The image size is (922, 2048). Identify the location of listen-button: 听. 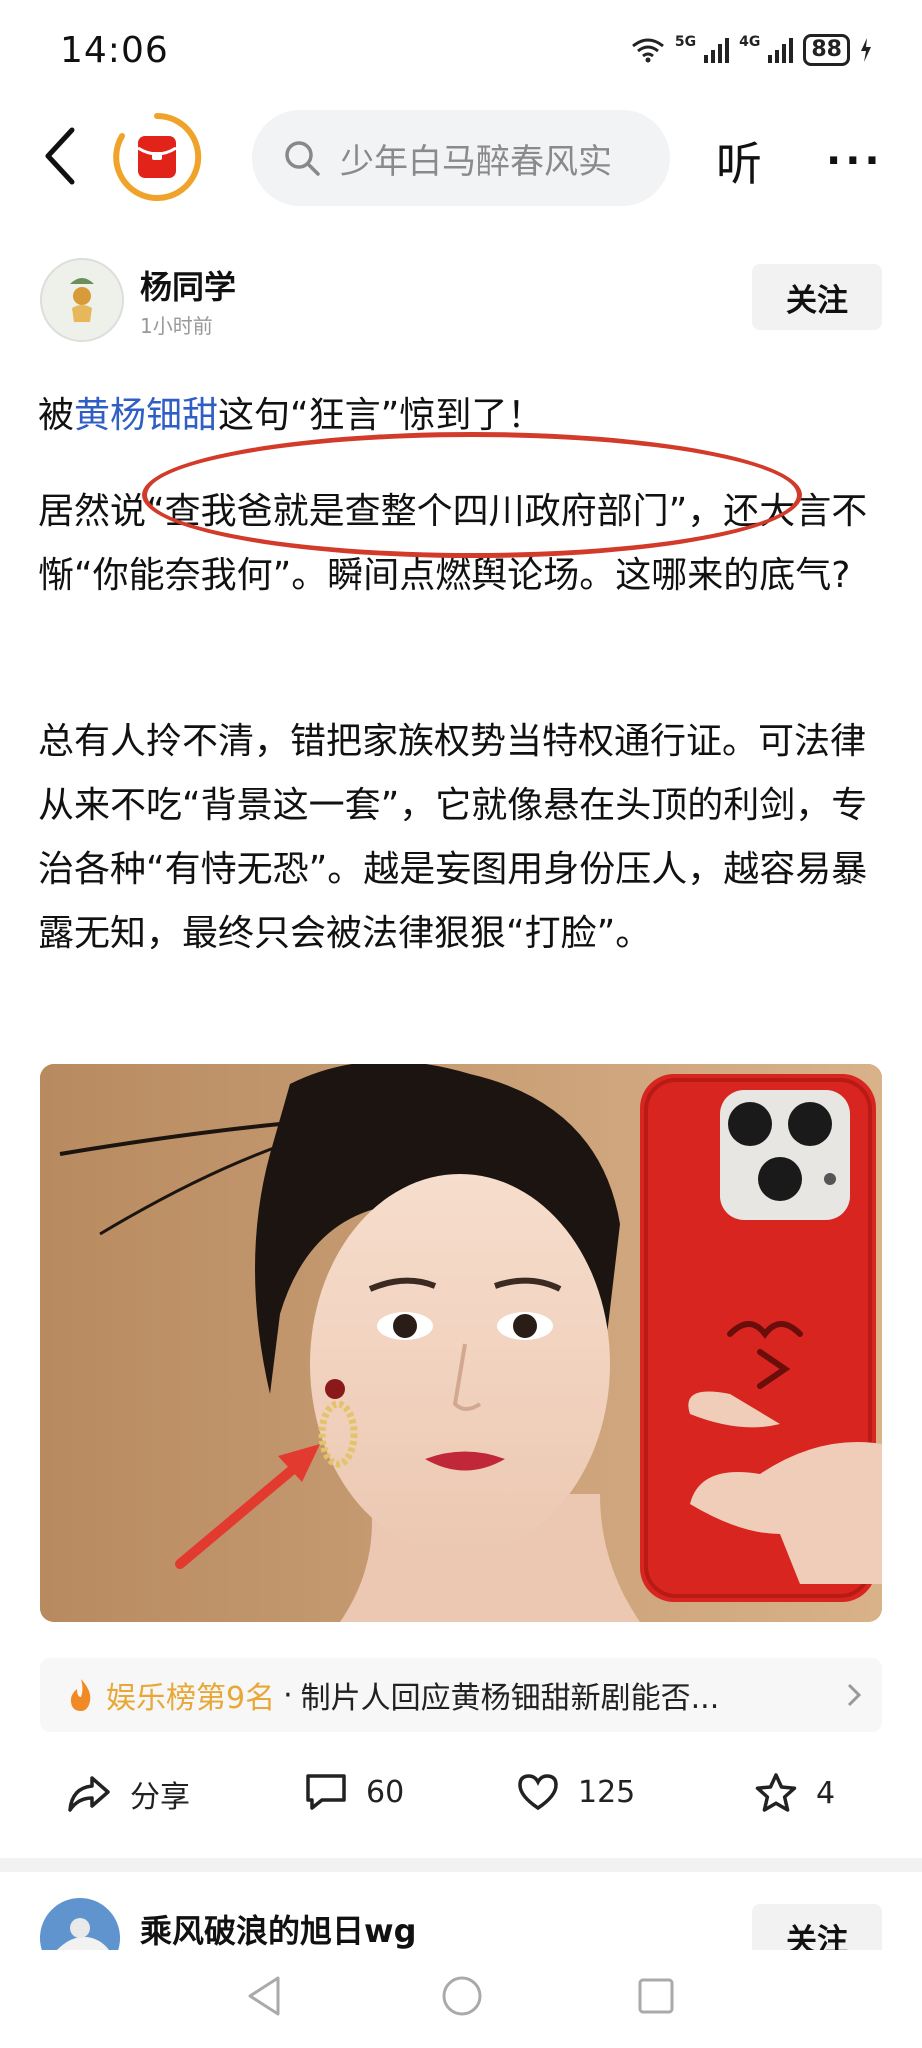
(739, 161).